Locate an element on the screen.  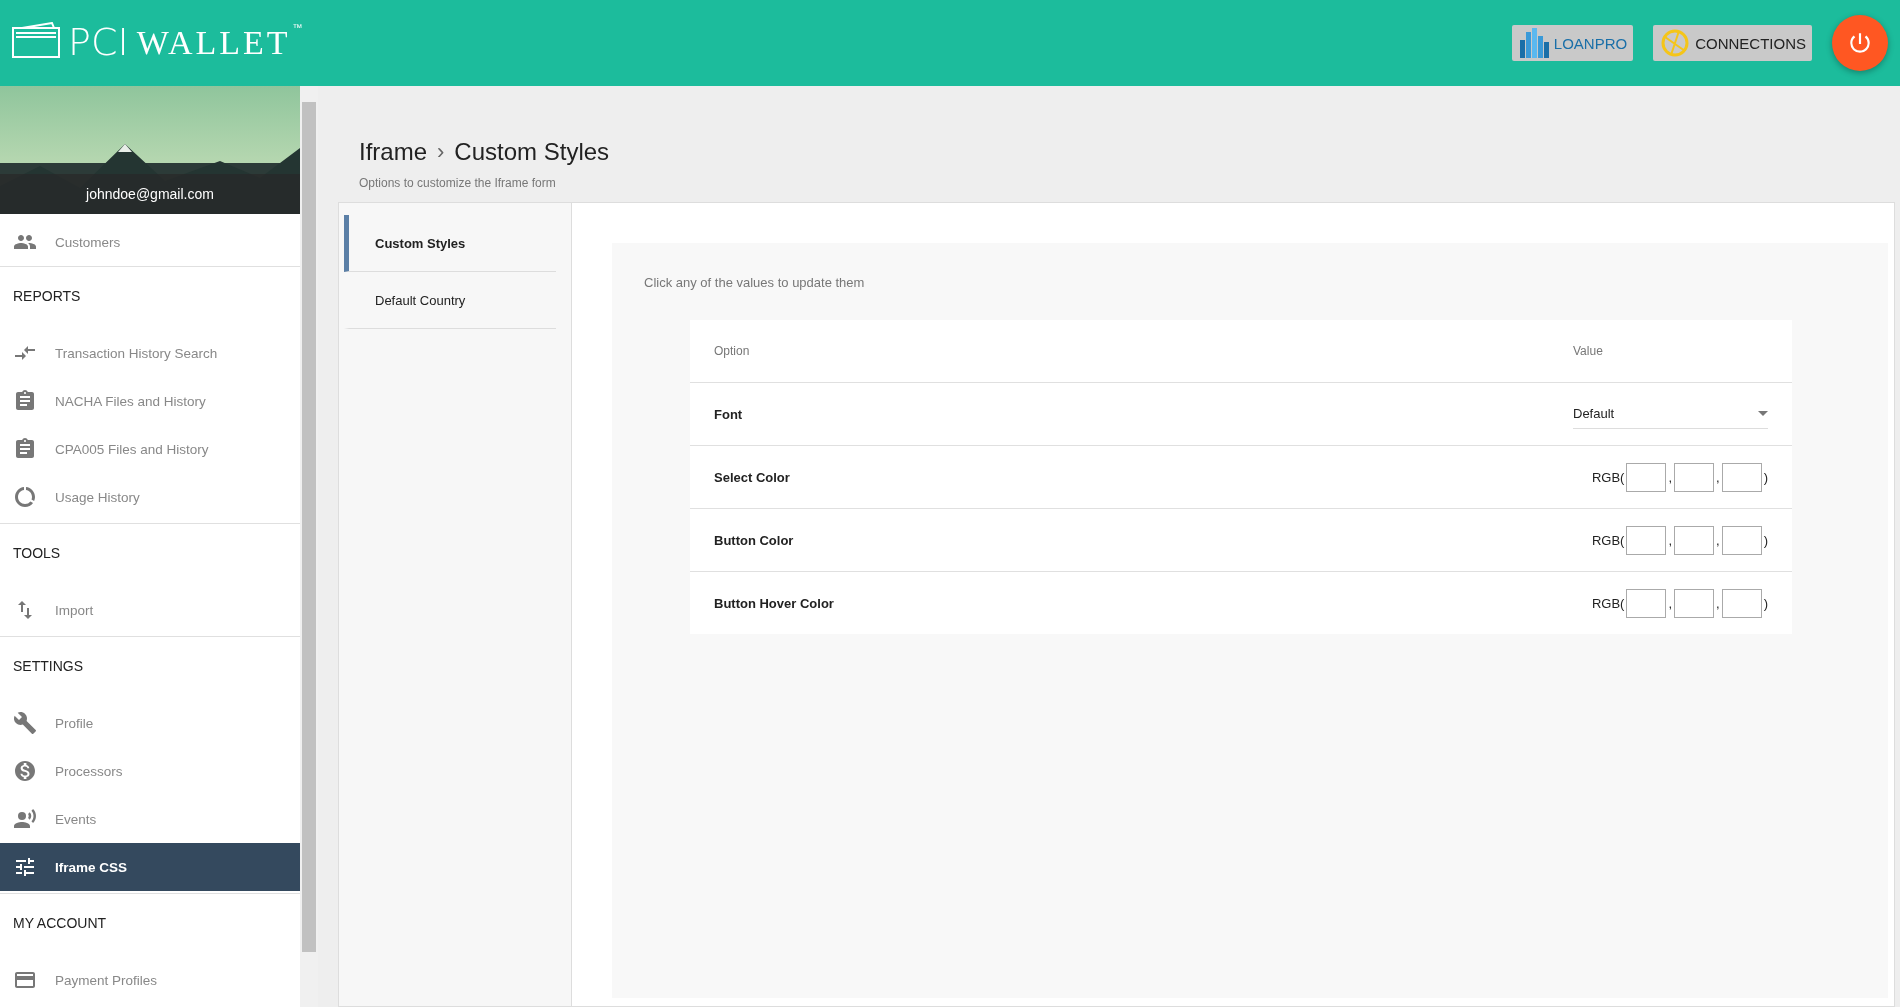
section-heading: REPORTS is located at coordinates (47, 296).